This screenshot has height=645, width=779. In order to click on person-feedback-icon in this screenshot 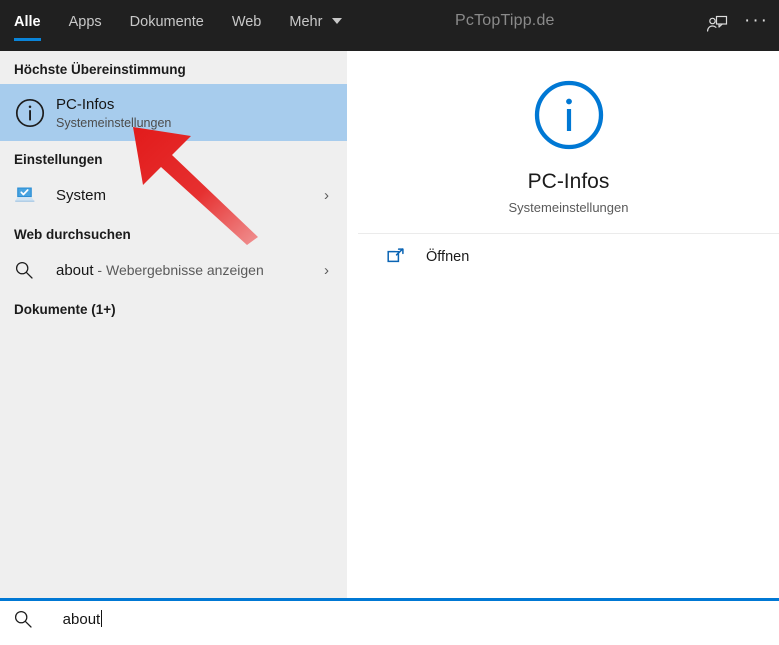, I will do `click(717, 25)`.